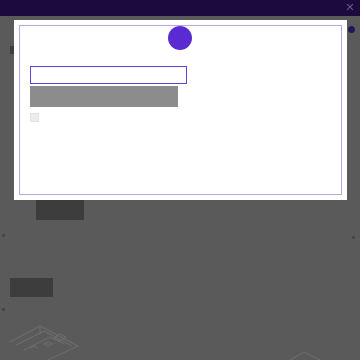  I want to click on background-sketch-illustration, so click(44, 342).